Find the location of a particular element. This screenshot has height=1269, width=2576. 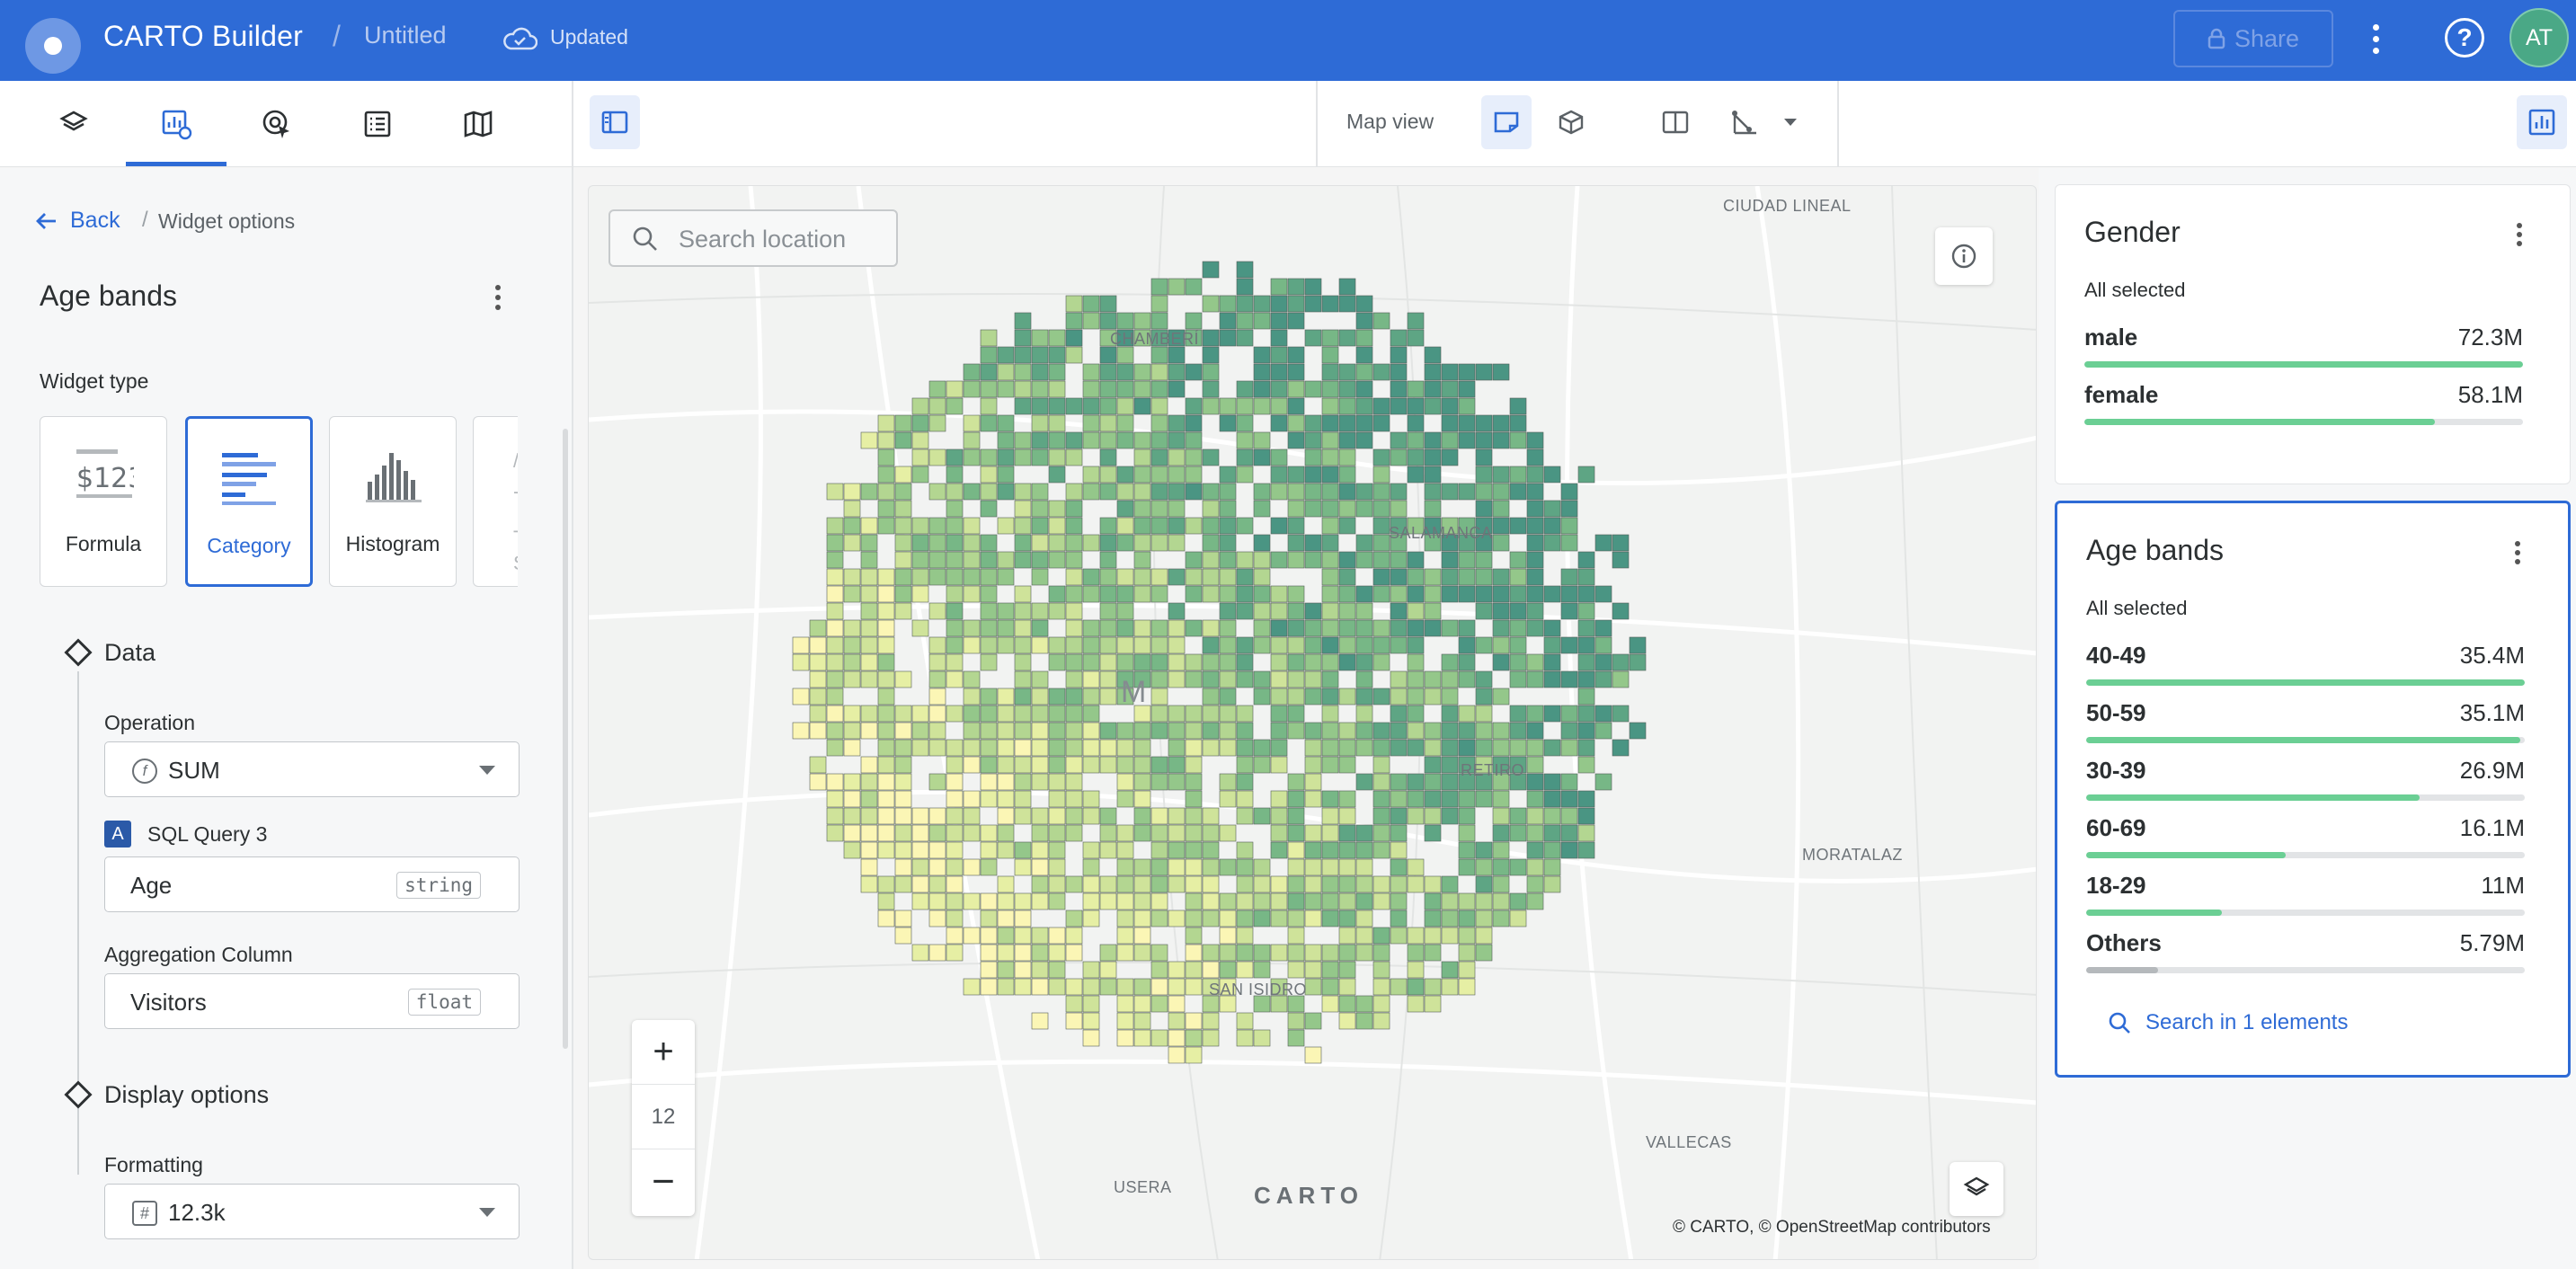

category-row: 30-39 26.9M is located at coordinates (2305, 784).